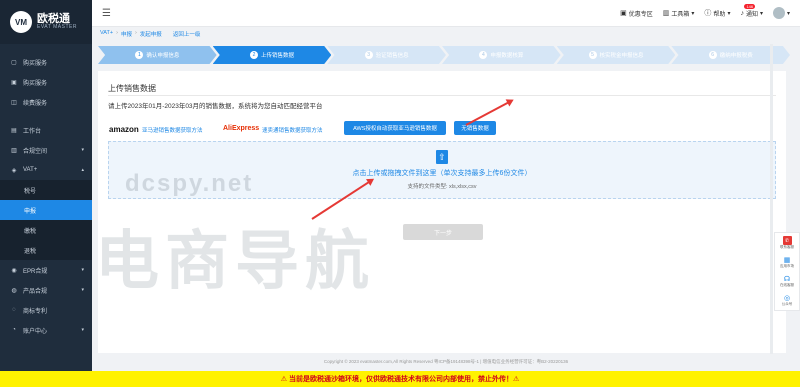 The height and width of the screenshot is (387, 800). I want to click on chat-icon: ✆, so click(787, 240).